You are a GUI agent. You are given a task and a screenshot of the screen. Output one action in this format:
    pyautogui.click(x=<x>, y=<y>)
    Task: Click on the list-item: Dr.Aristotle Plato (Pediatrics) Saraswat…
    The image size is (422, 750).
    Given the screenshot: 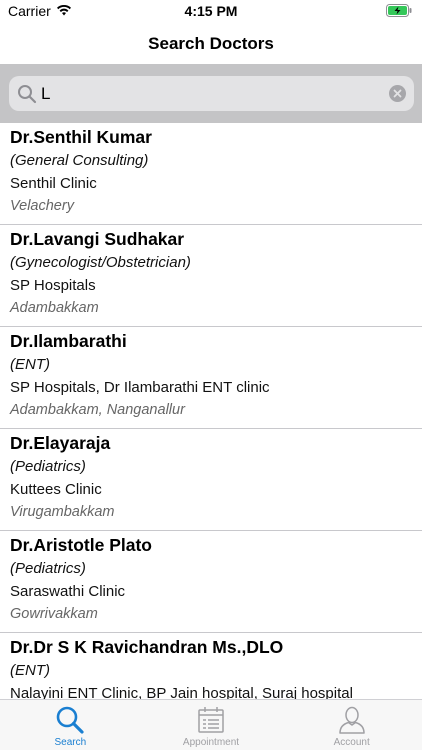 What is the action you would take?
    pyautogui.click(x=211, y=582)
    